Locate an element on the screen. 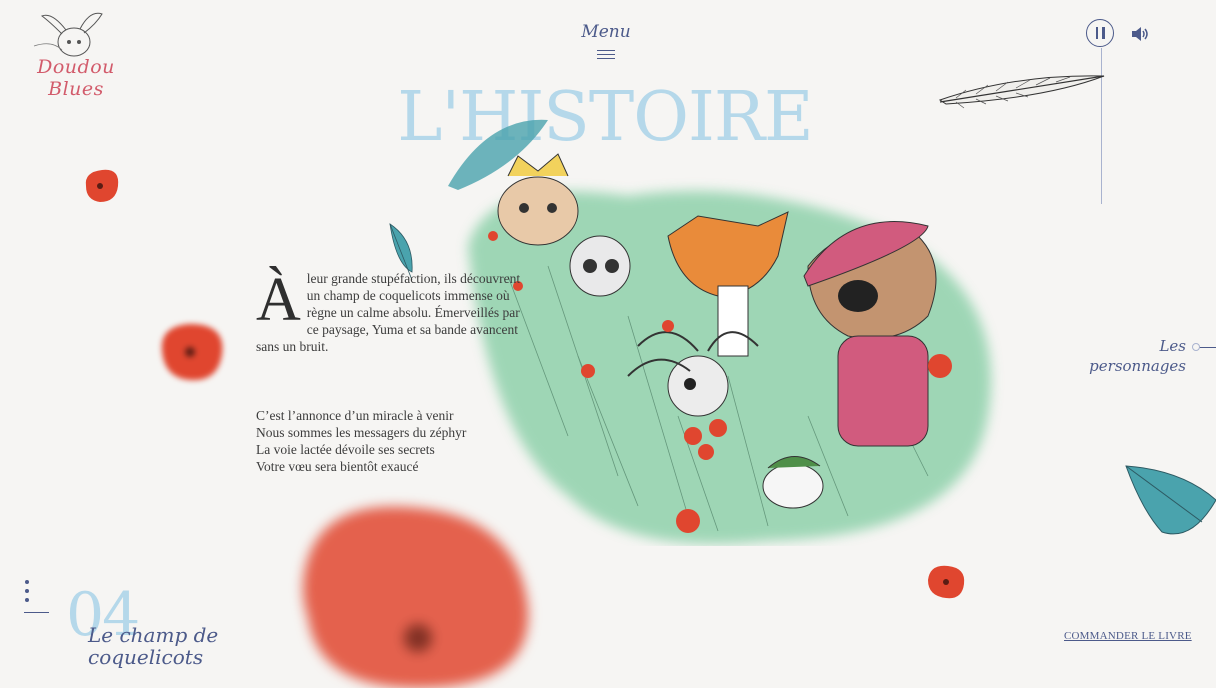  volume-icon is located at coordinates (1140, 34).